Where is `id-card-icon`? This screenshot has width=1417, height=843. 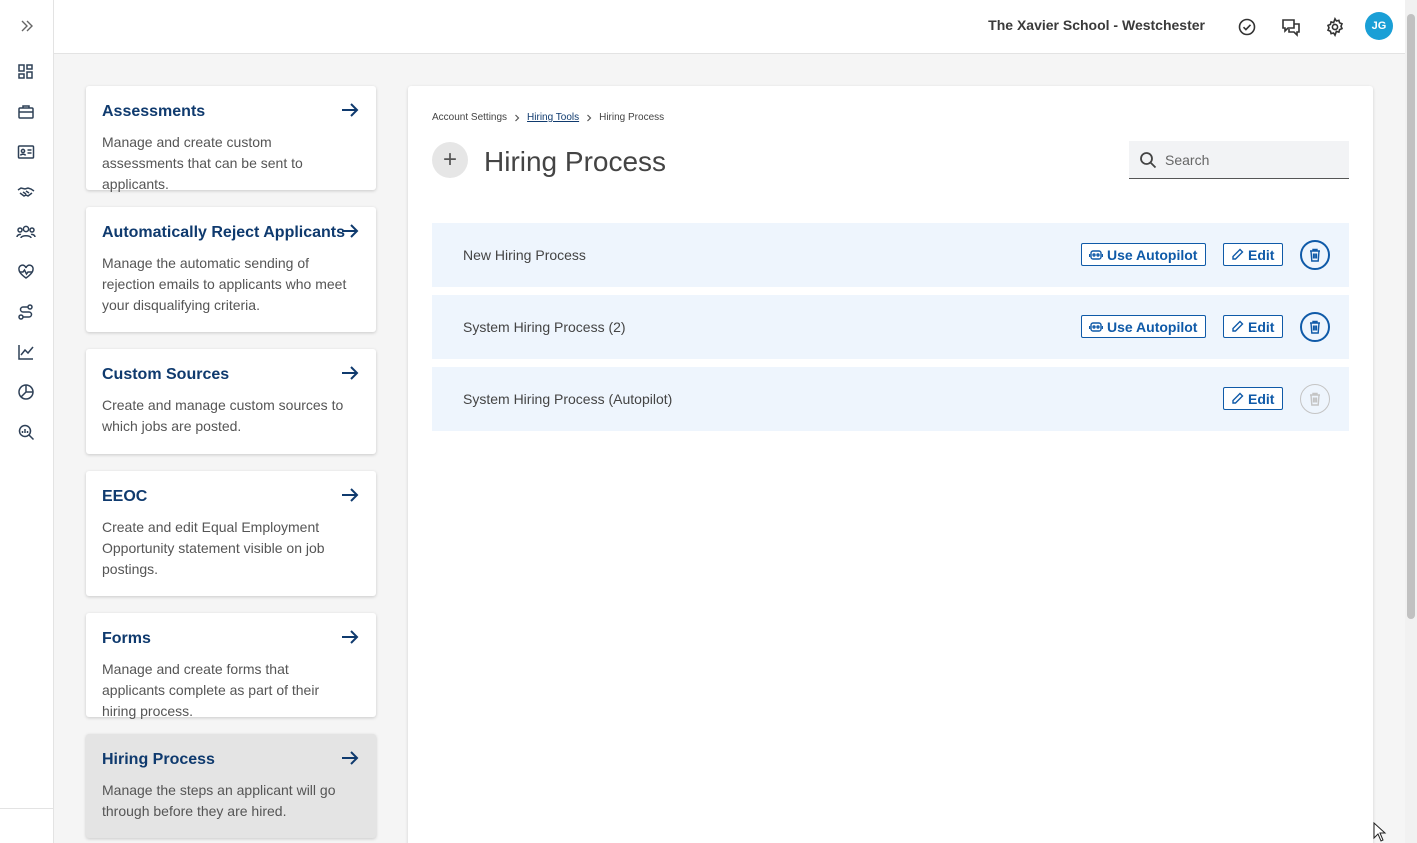 id-card-icon is located at coordinates (26, 152).